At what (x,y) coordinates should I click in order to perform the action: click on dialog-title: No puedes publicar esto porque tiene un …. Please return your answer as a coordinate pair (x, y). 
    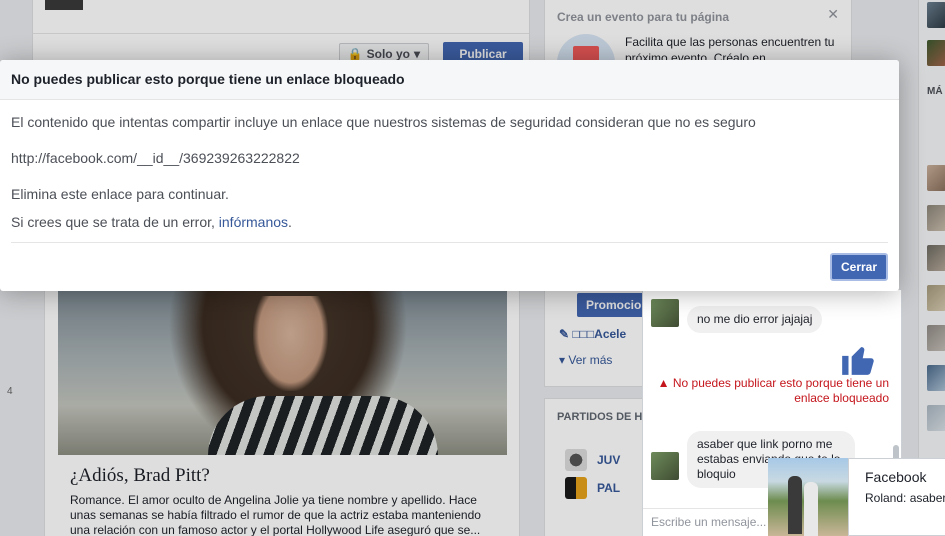
    Looking at the image, I should click on (208, 79).